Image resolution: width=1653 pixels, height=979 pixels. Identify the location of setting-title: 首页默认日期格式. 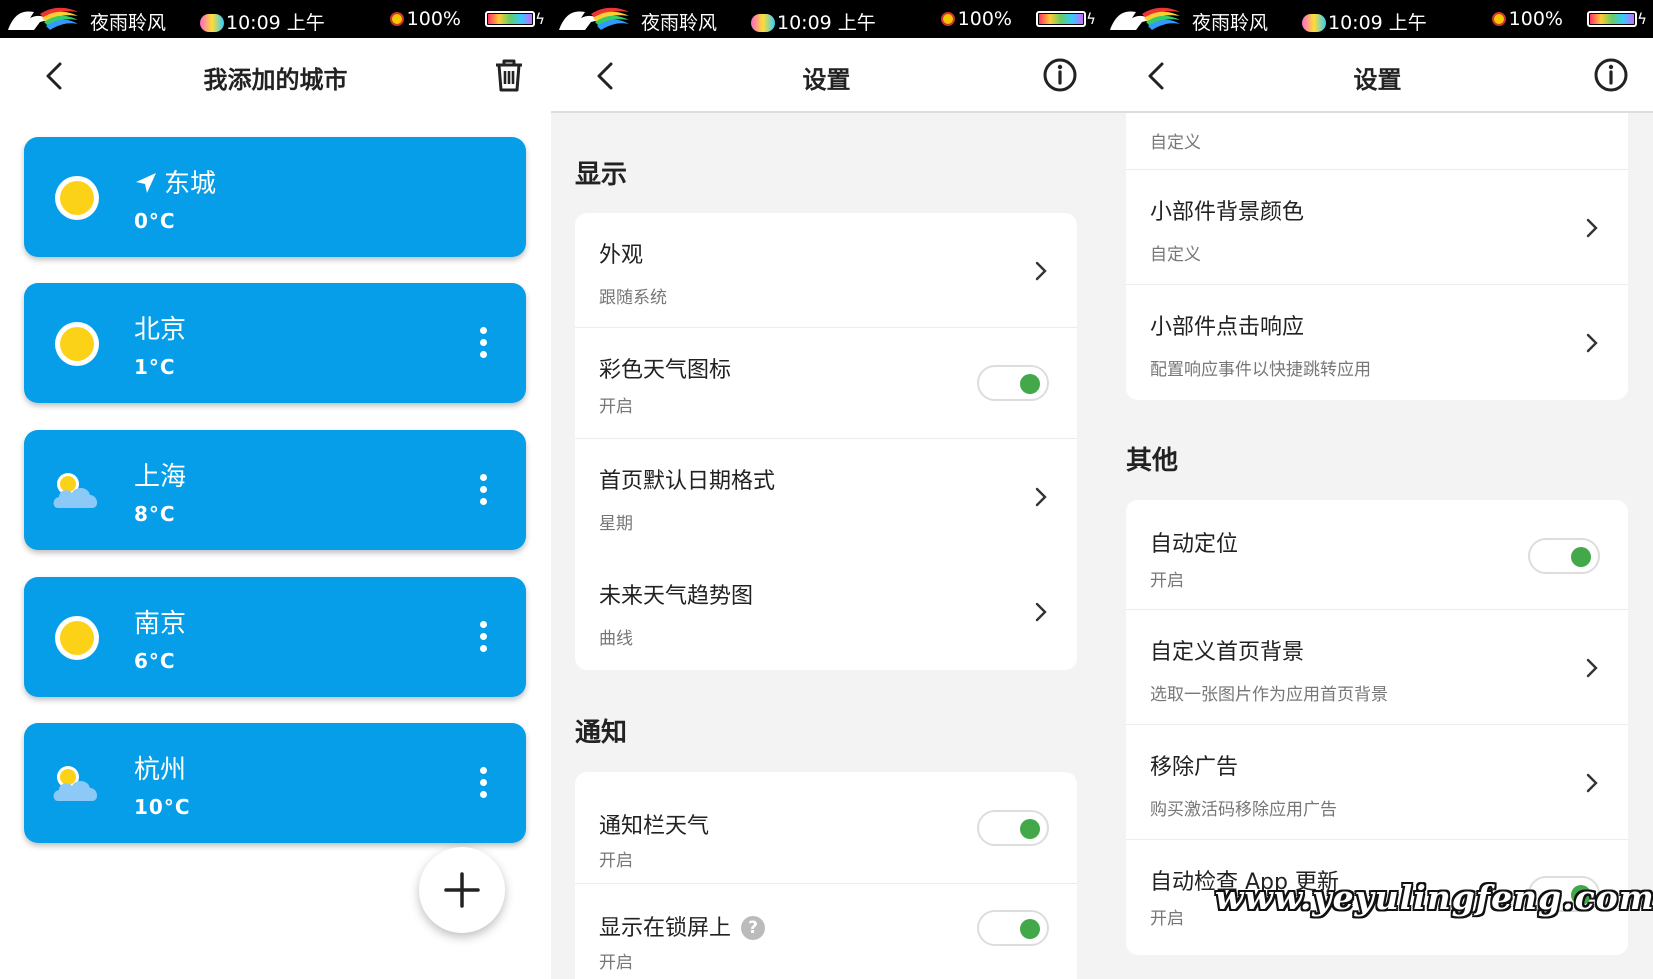
(687, 481).